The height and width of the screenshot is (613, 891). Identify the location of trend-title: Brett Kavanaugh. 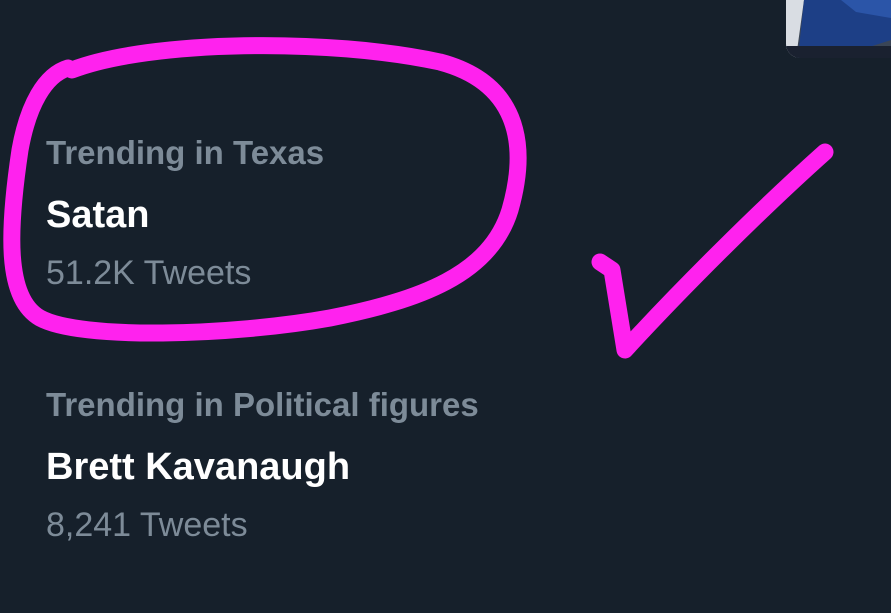
(198, 467).